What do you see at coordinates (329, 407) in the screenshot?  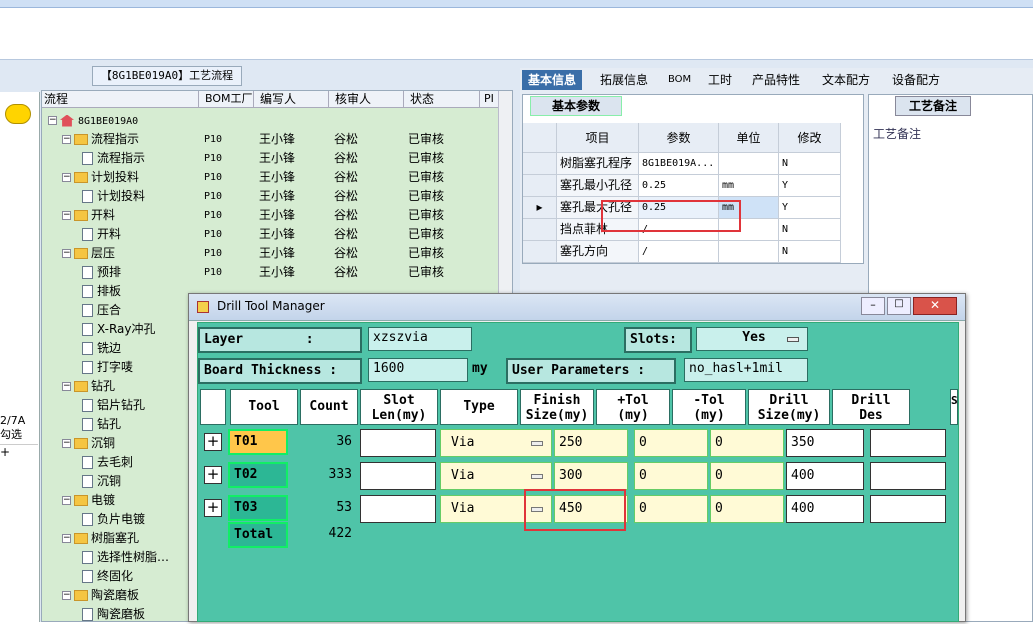 I see `grid-header-count: Count` at bounding box center [329, 407].